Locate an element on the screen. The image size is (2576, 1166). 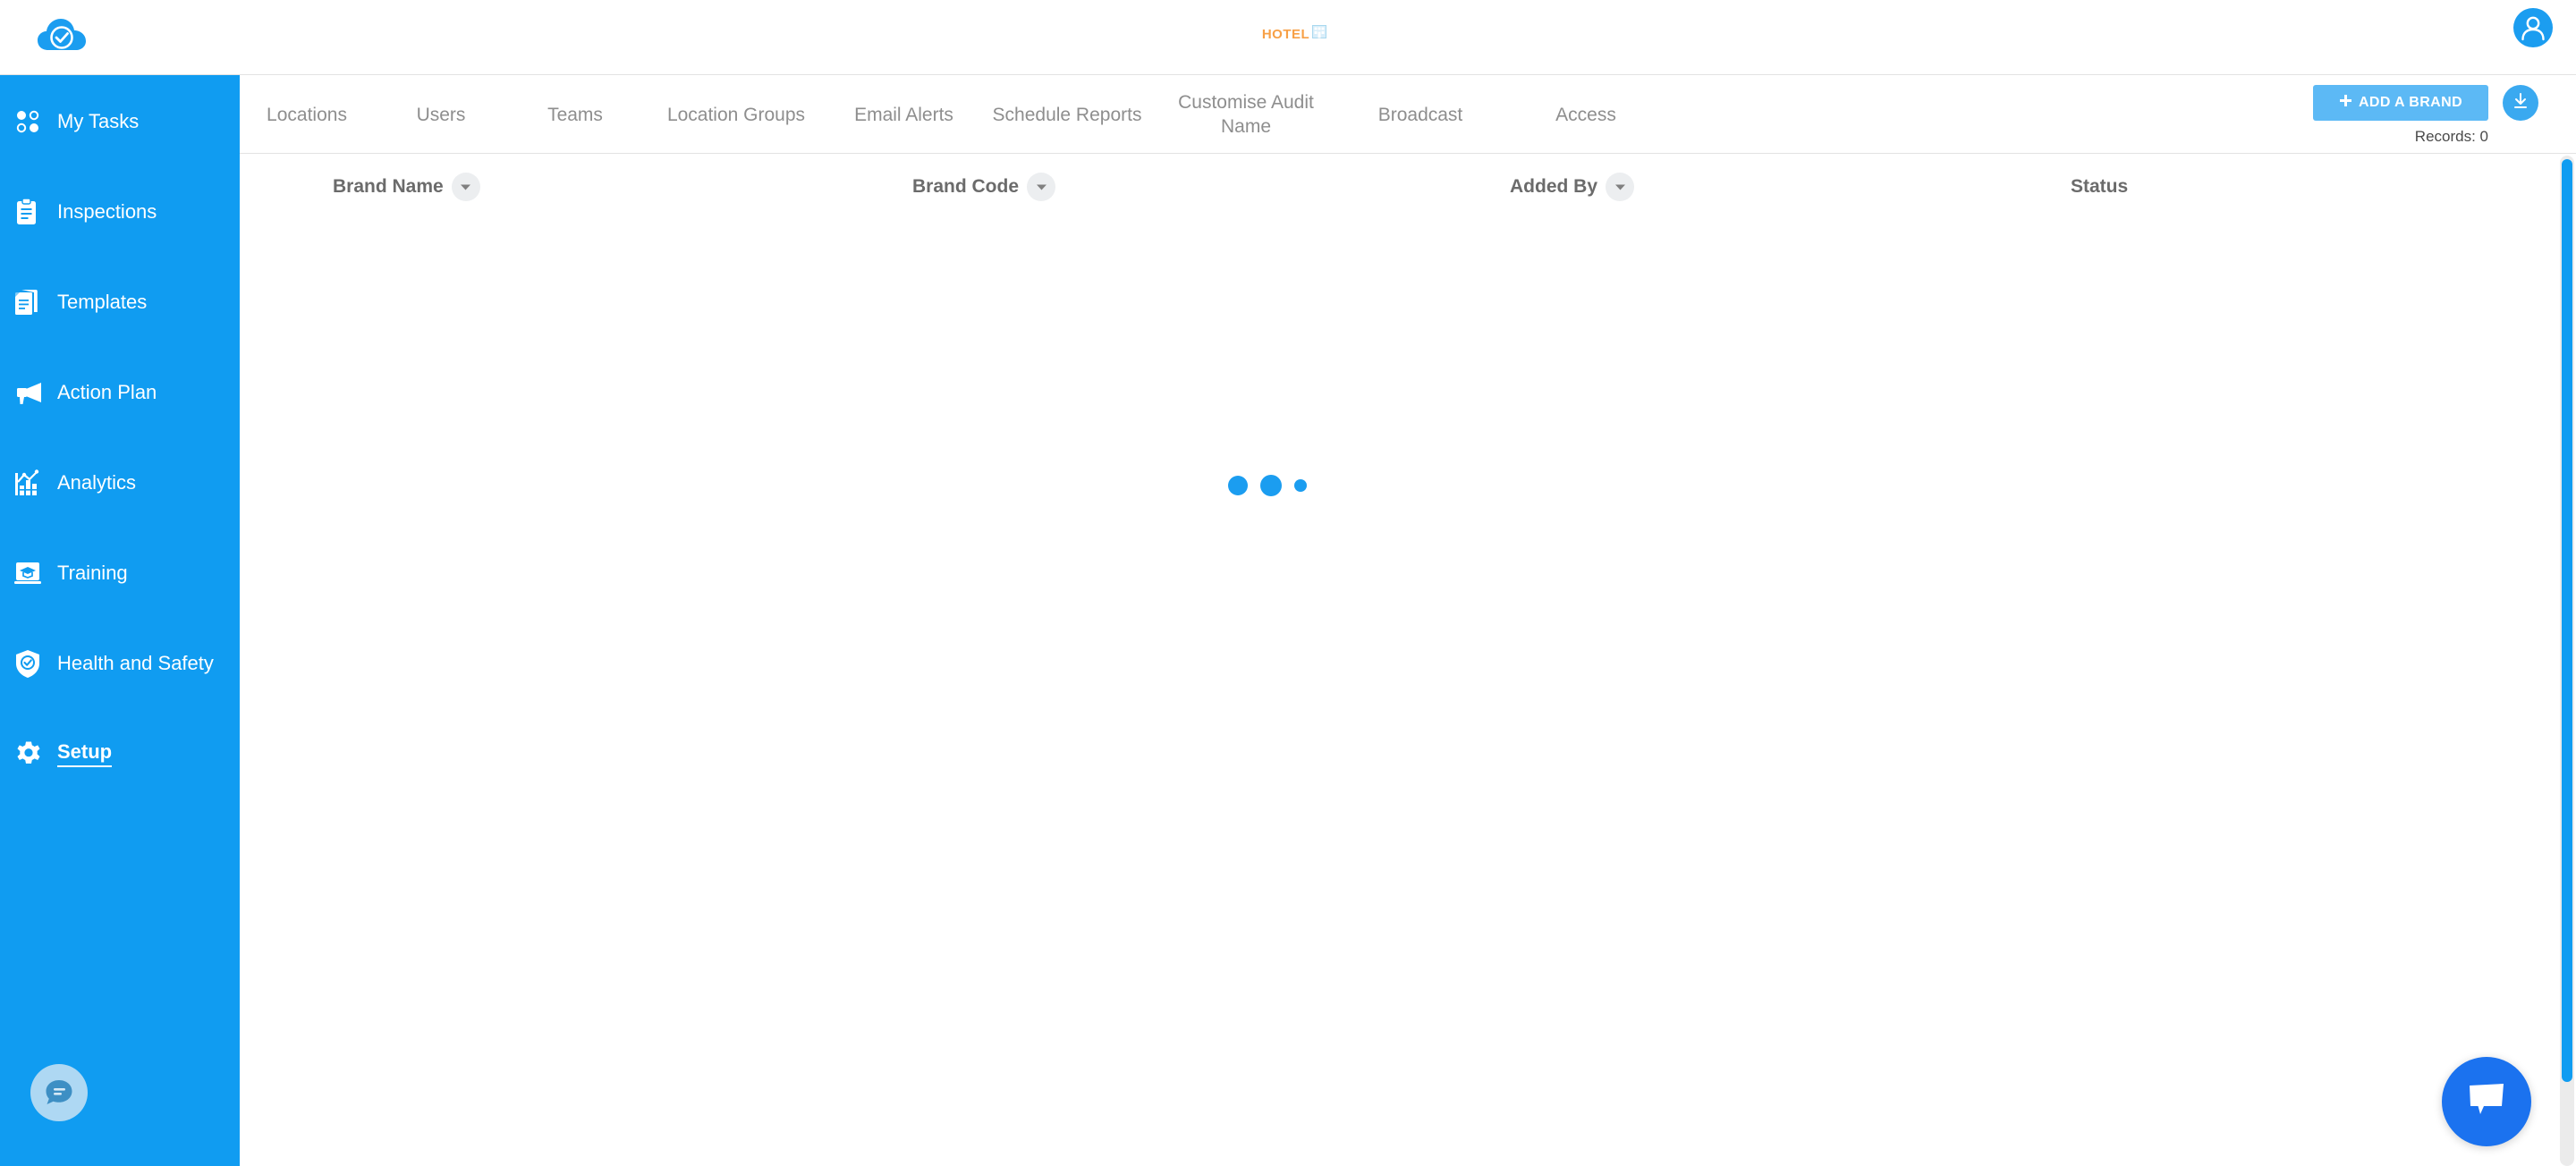
sidebar-item-label: Health and Safety is located at coordinates (135, 663).